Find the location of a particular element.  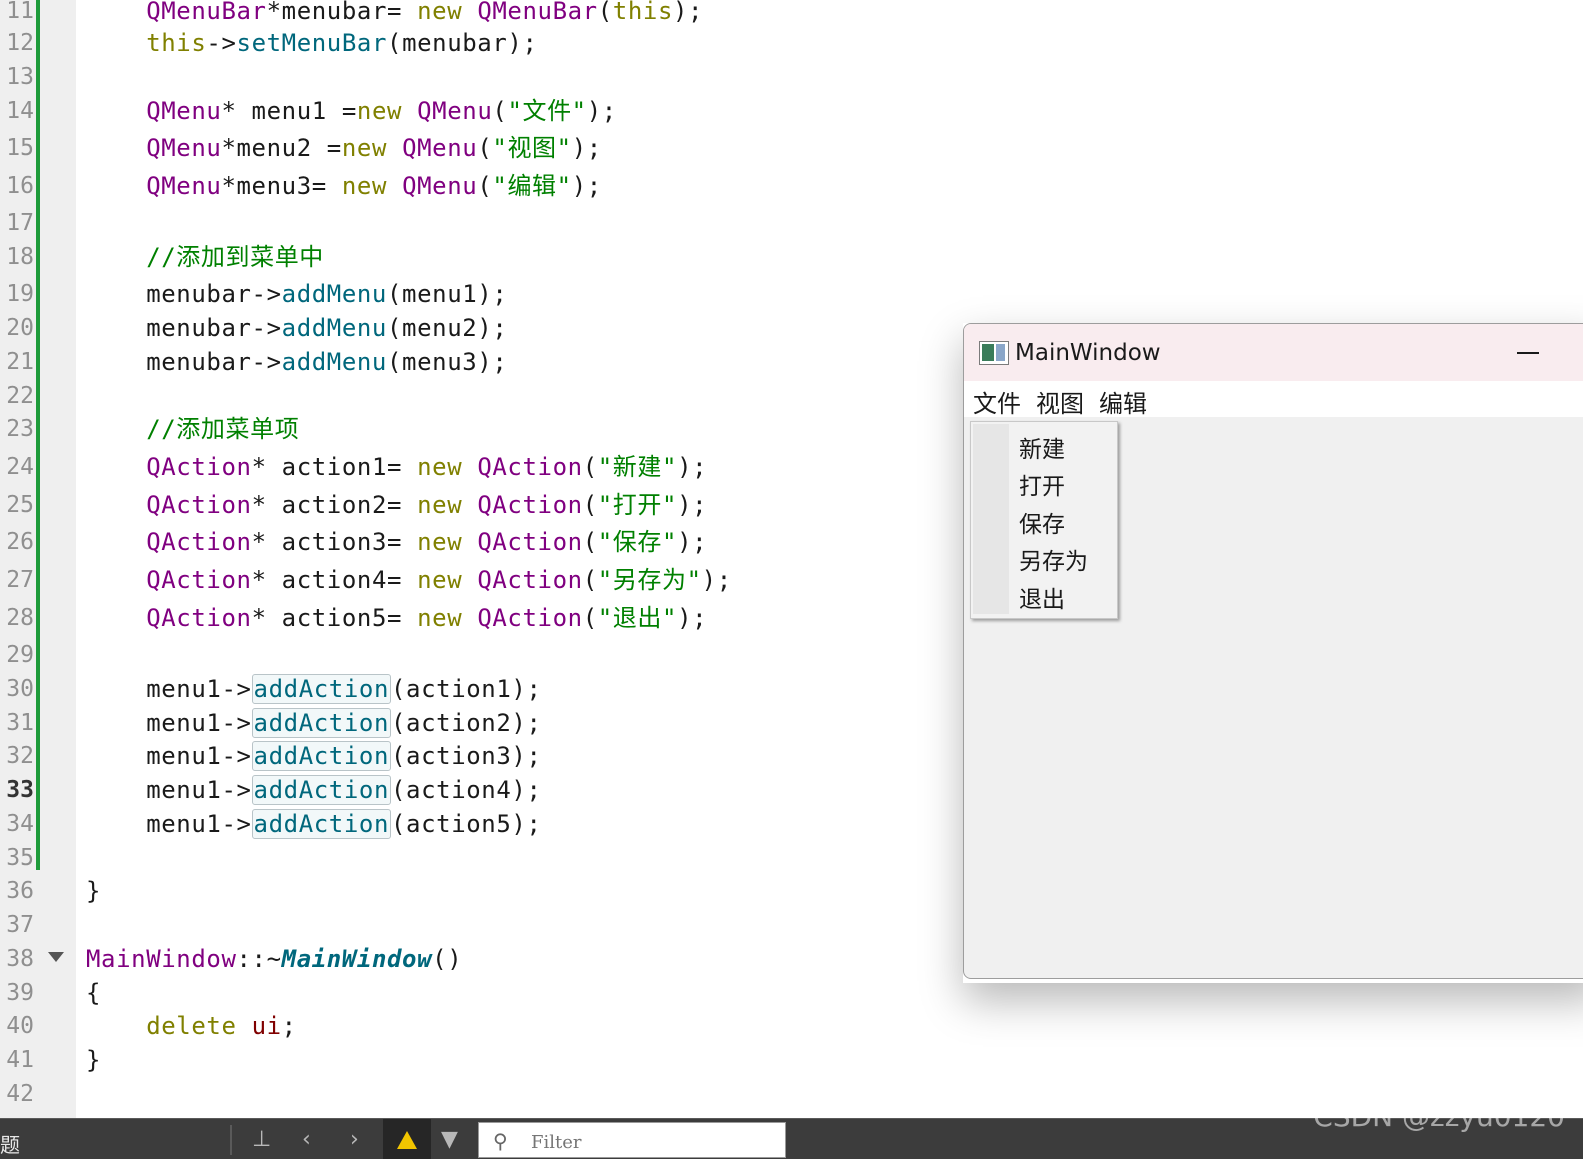

filter-box: ⚲ is located at coordinates (632, 1140).